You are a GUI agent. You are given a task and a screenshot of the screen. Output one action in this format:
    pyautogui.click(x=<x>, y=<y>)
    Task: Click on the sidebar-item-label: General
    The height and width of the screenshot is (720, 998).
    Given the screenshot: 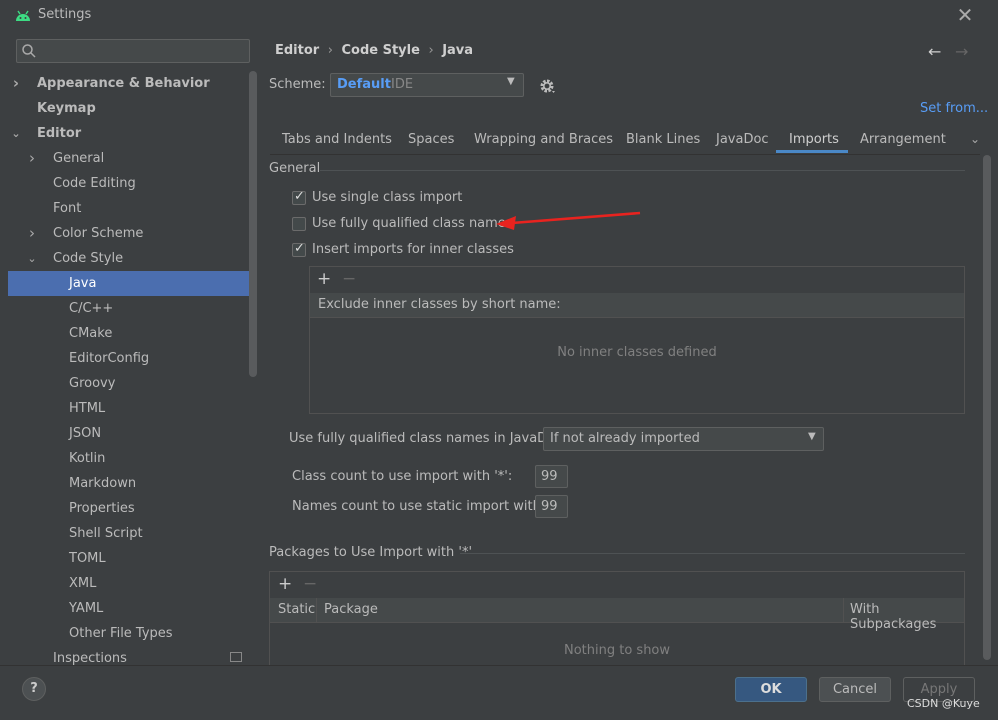 What is the action you would take?
    pyautogui.click(x=79, y=158)
    